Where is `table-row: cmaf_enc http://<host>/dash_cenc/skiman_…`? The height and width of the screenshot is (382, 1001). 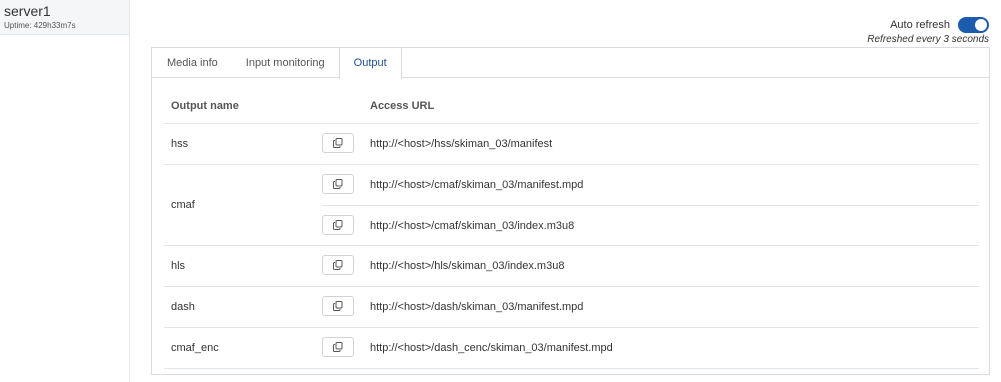
table-row: cmaf_enc http://<host>/dash_cenc/skiman_… is located at coordinates (571, 348).